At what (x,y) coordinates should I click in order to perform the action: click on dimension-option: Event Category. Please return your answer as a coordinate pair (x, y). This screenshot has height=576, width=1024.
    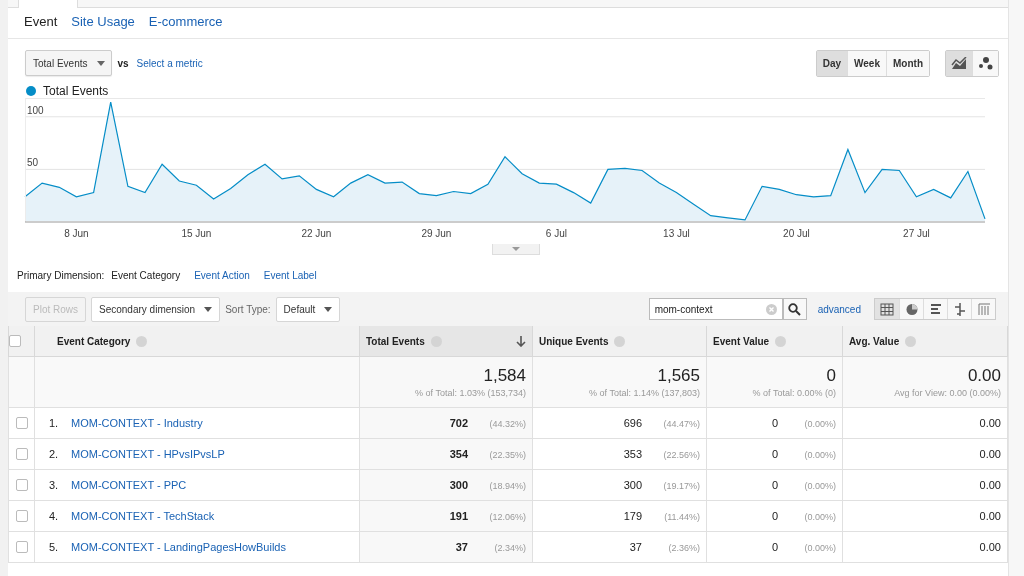
    Looking at the image, I should click on (146, 275).